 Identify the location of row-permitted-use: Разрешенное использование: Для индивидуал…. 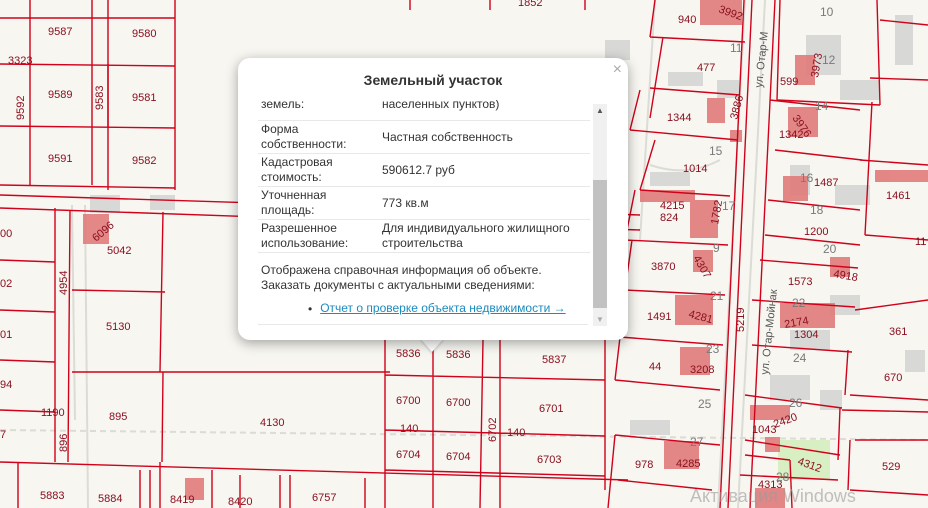
(424, 236).